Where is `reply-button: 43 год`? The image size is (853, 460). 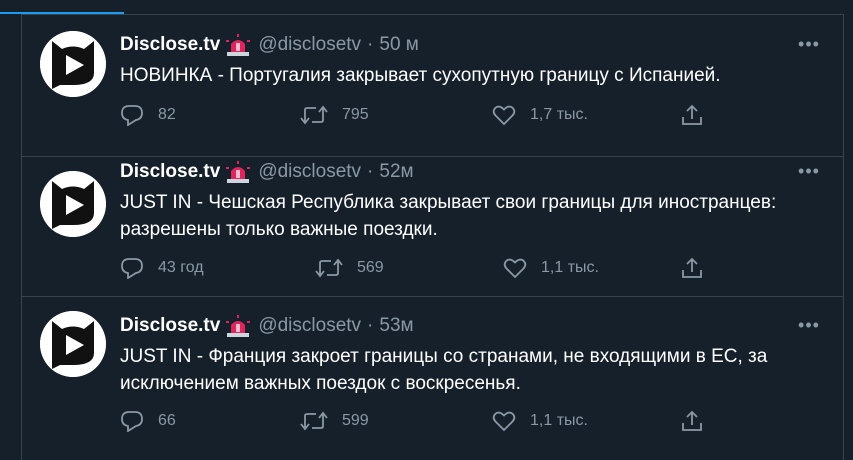 reply-button: 43 год is located at coordinates (162, 268).